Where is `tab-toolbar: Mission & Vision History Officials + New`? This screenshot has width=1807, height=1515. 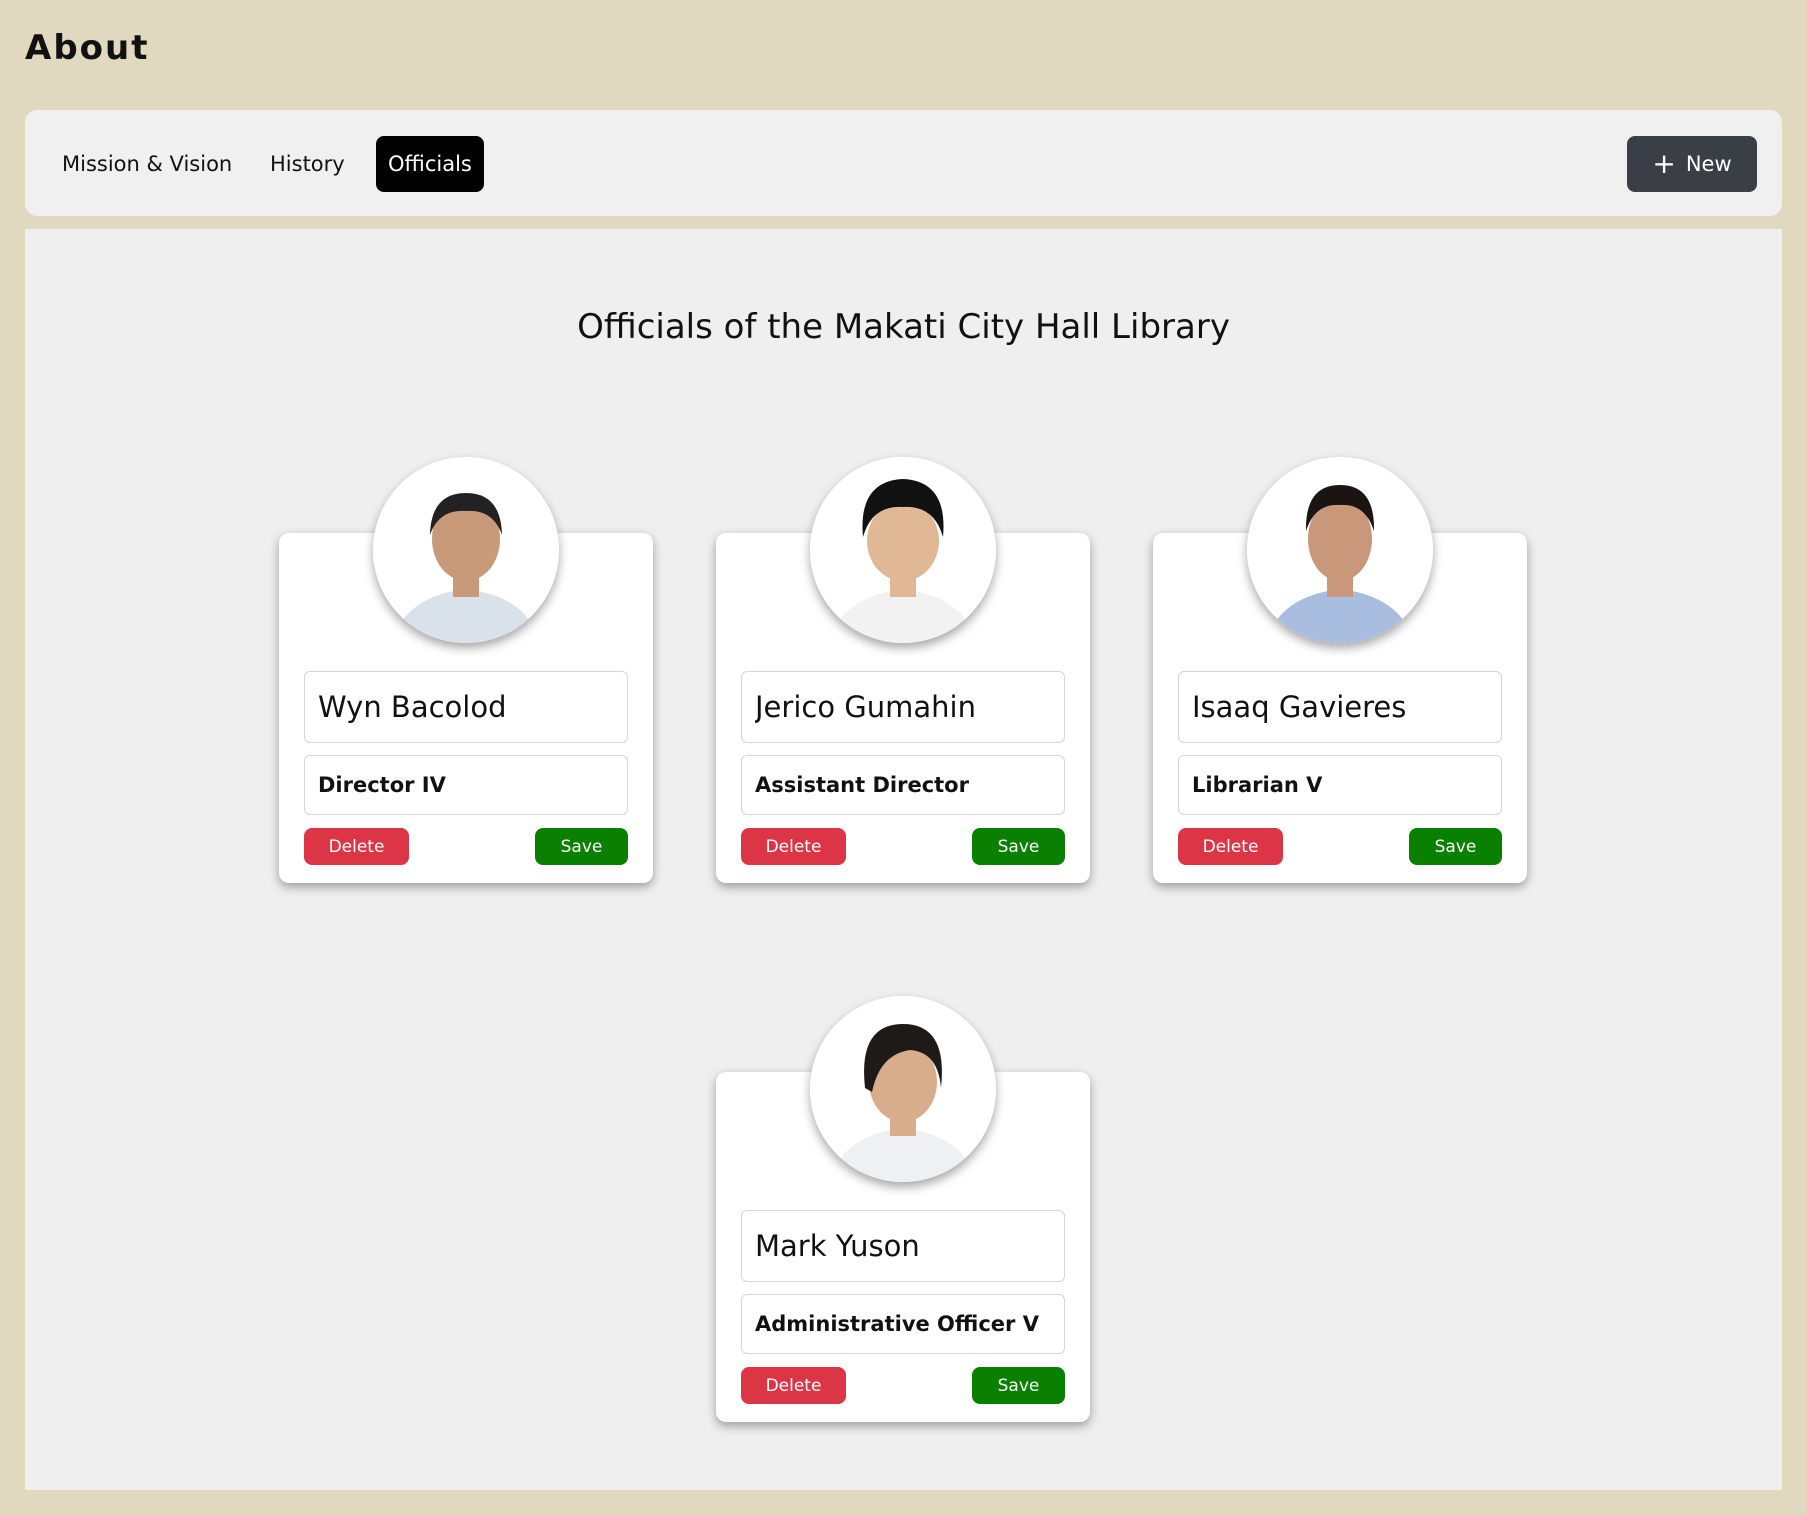
tab-toolbar: Mission & Vision History Officials + New is located at coordinates (903, 163).